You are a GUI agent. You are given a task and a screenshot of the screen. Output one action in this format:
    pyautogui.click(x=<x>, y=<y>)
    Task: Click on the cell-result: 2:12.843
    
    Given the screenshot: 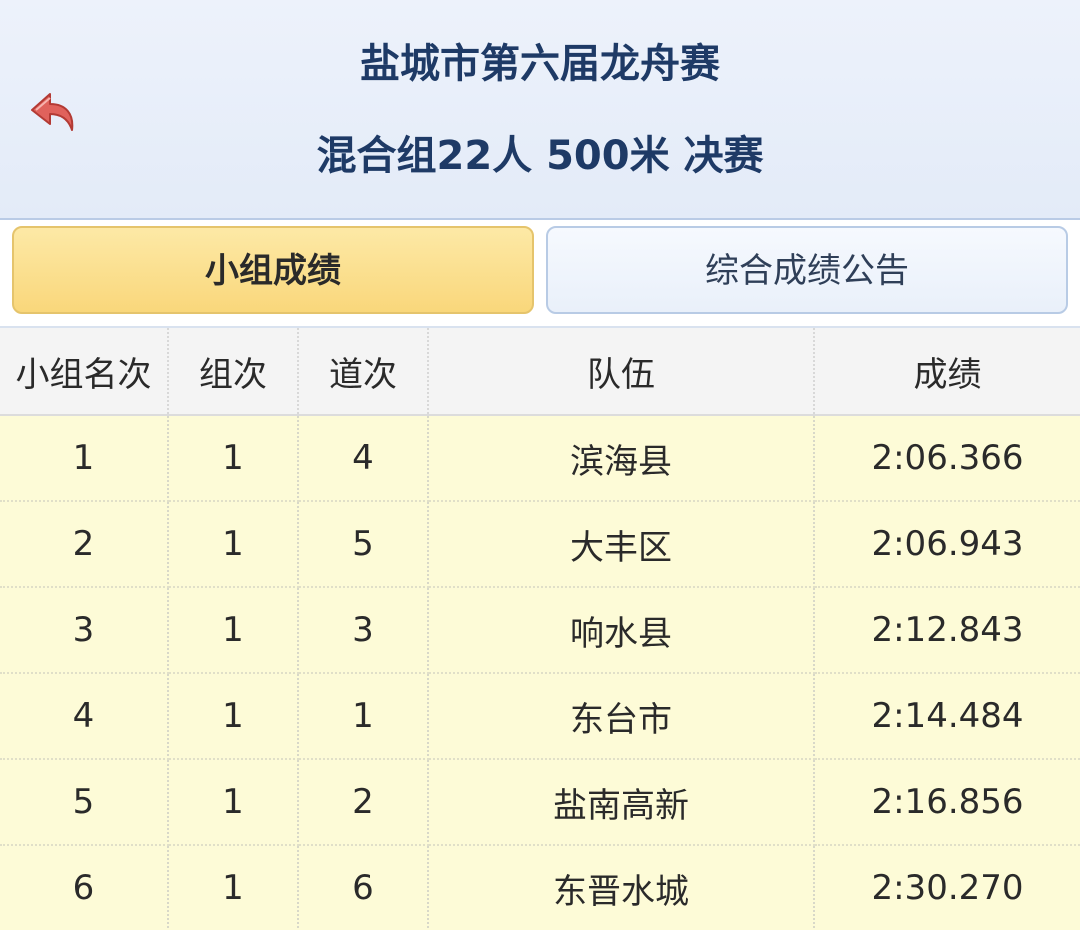 What is the action you would take?
    pyautogui.click(x=947, y=630)
    